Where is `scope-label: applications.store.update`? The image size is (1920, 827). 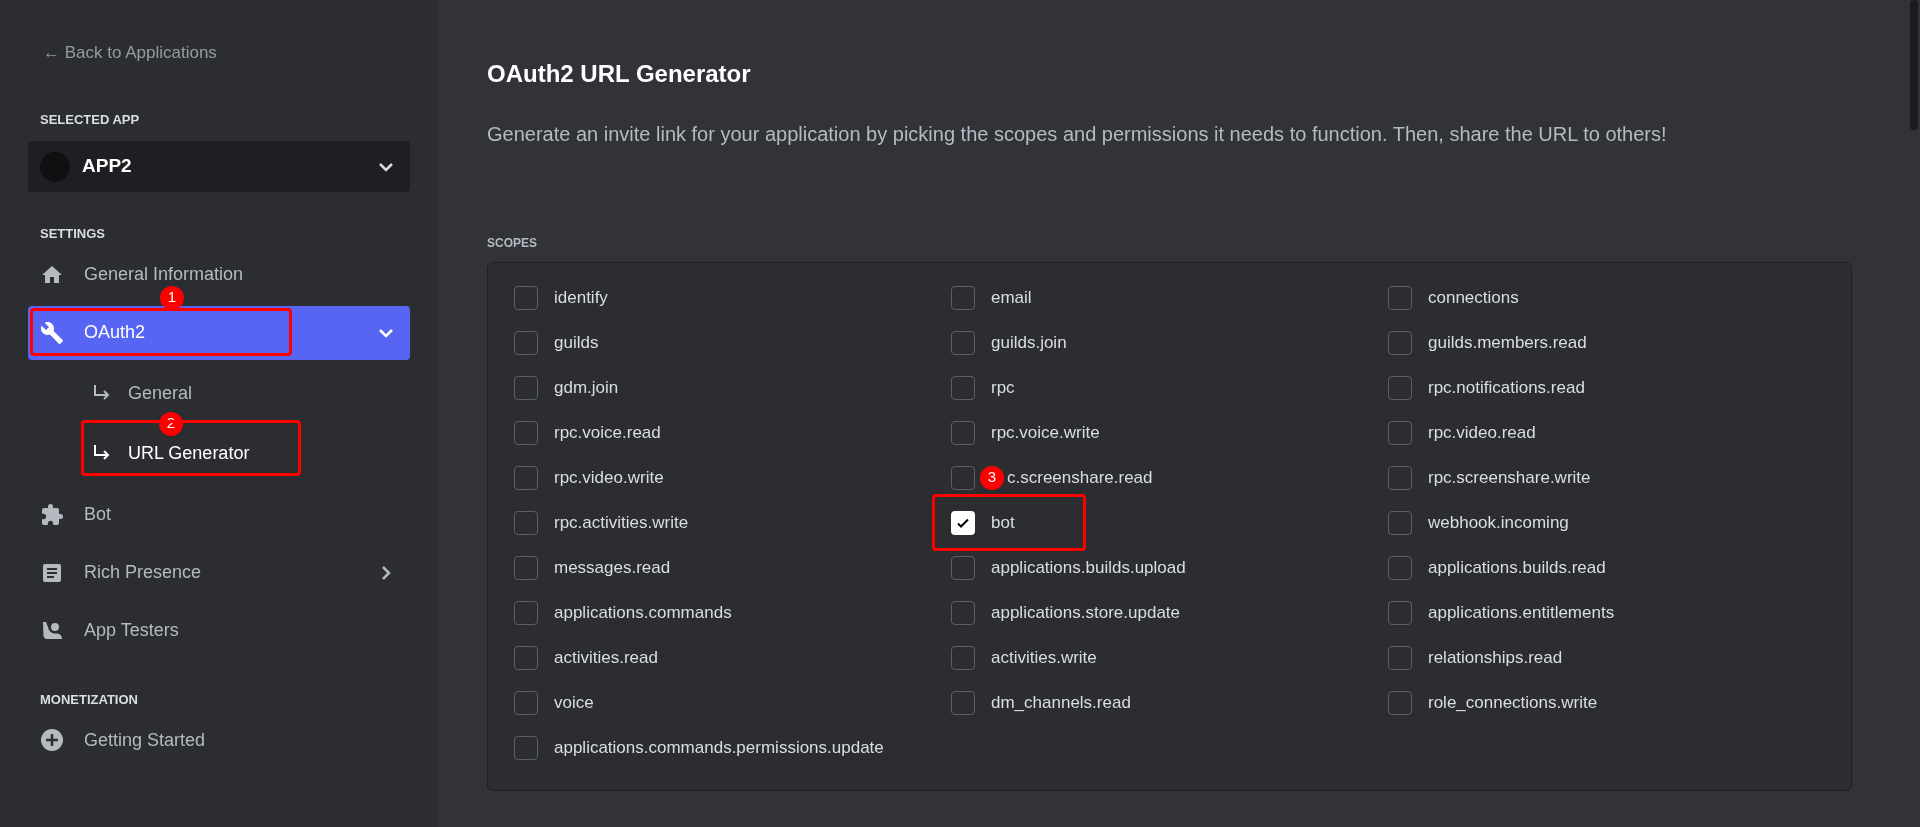 scope-label: applications.store.update is located at coordinates (1086, 612).